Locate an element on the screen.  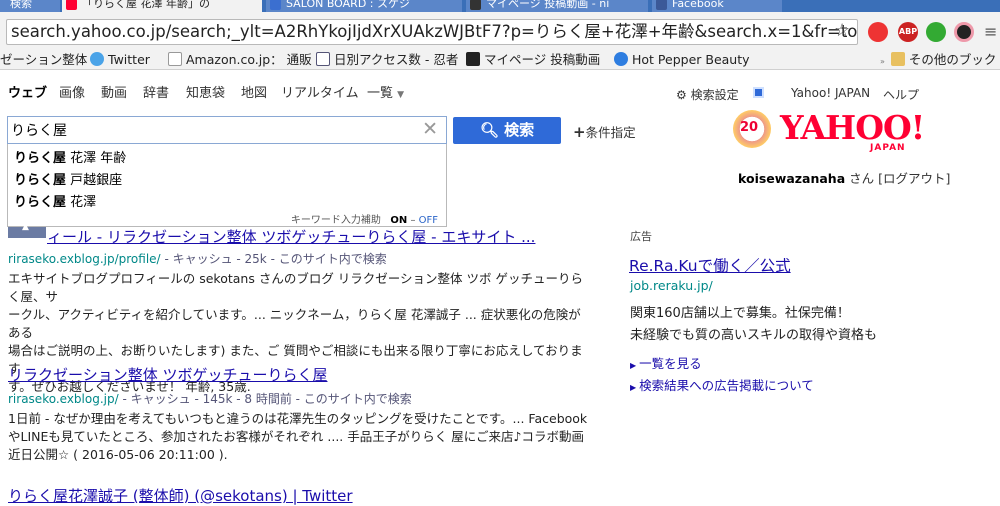
ad-text: 関東160店舗以上で募集。社保完備！ is located at coordinates (740, 313).